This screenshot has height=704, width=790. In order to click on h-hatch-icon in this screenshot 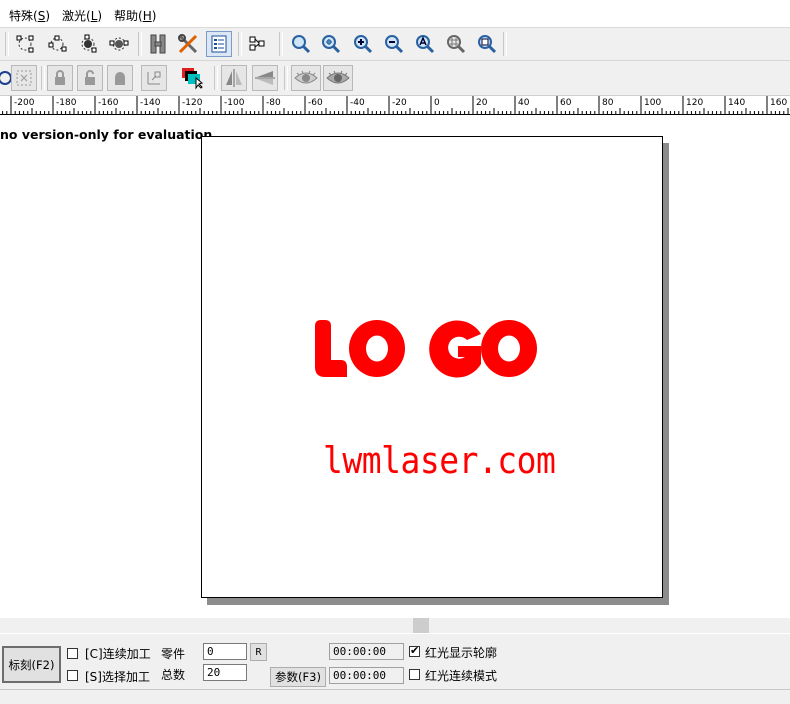, I will do `click(158, 44)`.